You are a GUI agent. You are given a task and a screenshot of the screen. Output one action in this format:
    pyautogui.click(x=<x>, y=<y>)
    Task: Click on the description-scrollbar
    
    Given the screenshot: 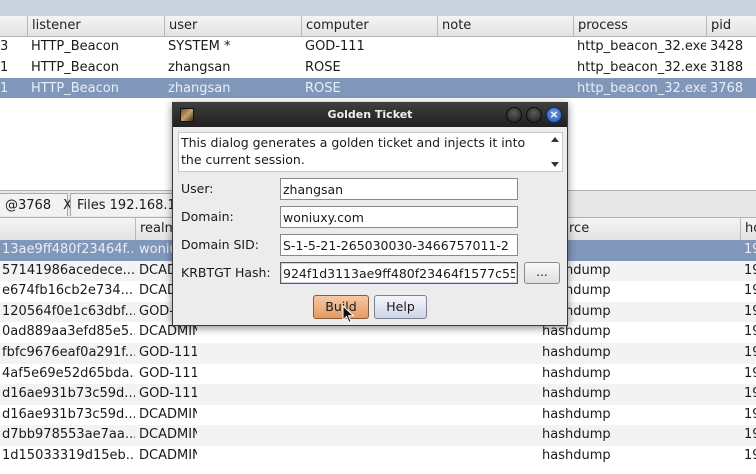 What is the action you would take?
    pyautogui.click(x=555, y=152)
    